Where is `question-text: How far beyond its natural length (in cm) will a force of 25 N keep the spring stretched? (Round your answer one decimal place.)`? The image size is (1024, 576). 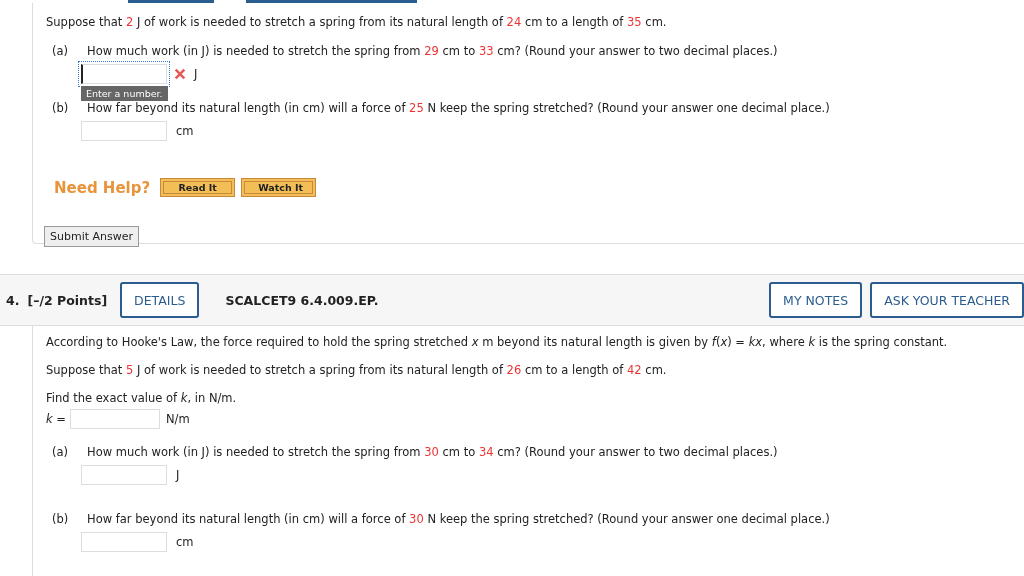
question-text: How far beyond its natural length (in cm) will a force of 25 N keep the spring stretched? (Round your answer one decimal place.) is located at coordinates (458, 108).